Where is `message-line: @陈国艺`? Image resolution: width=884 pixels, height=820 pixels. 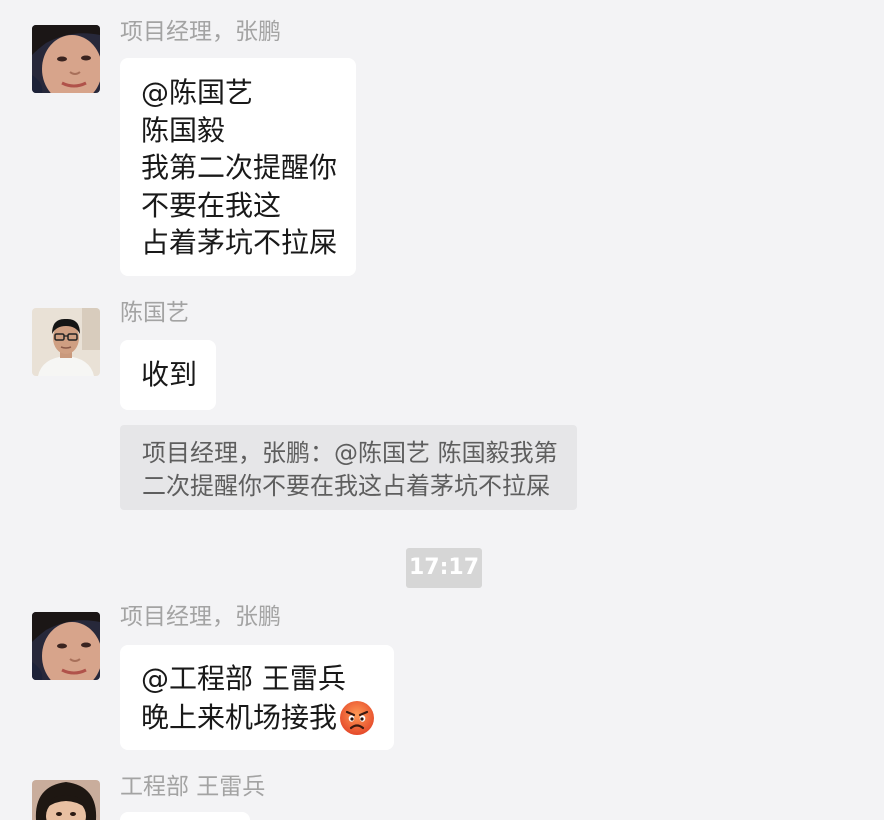 message-line: @陈国艺 is located at coordinates (197, 92).